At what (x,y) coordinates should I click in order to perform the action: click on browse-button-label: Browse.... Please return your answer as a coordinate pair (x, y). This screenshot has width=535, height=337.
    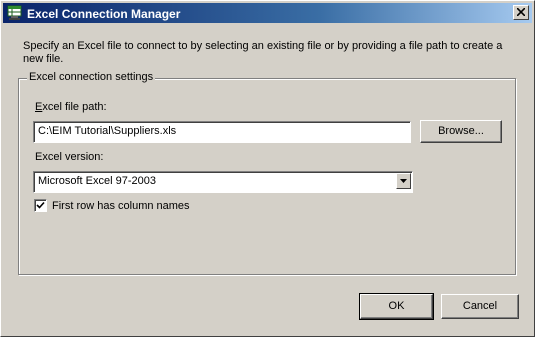
    Looking at the image, I should click on (461, 131).